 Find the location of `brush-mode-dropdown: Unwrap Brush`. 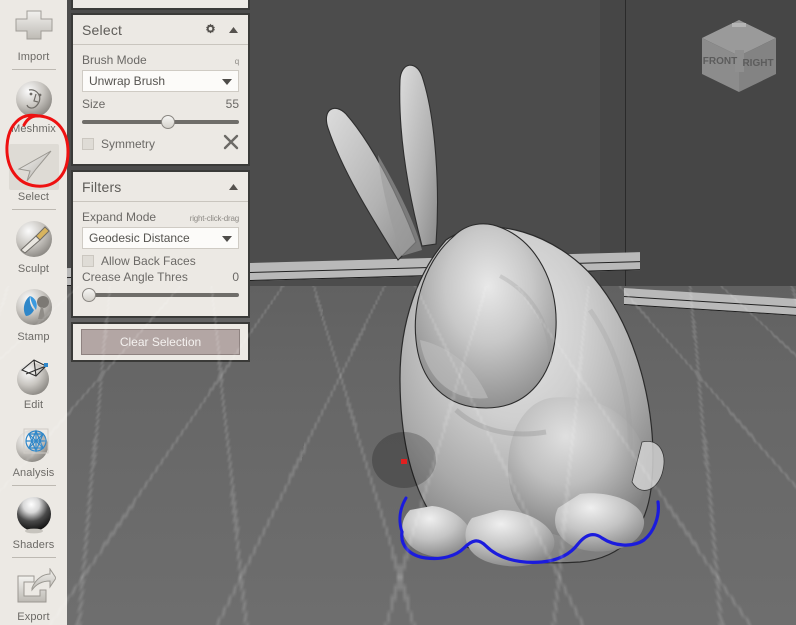

brush-mode-dropdown: Unwrap Brush is located at coordinates (160, 81).